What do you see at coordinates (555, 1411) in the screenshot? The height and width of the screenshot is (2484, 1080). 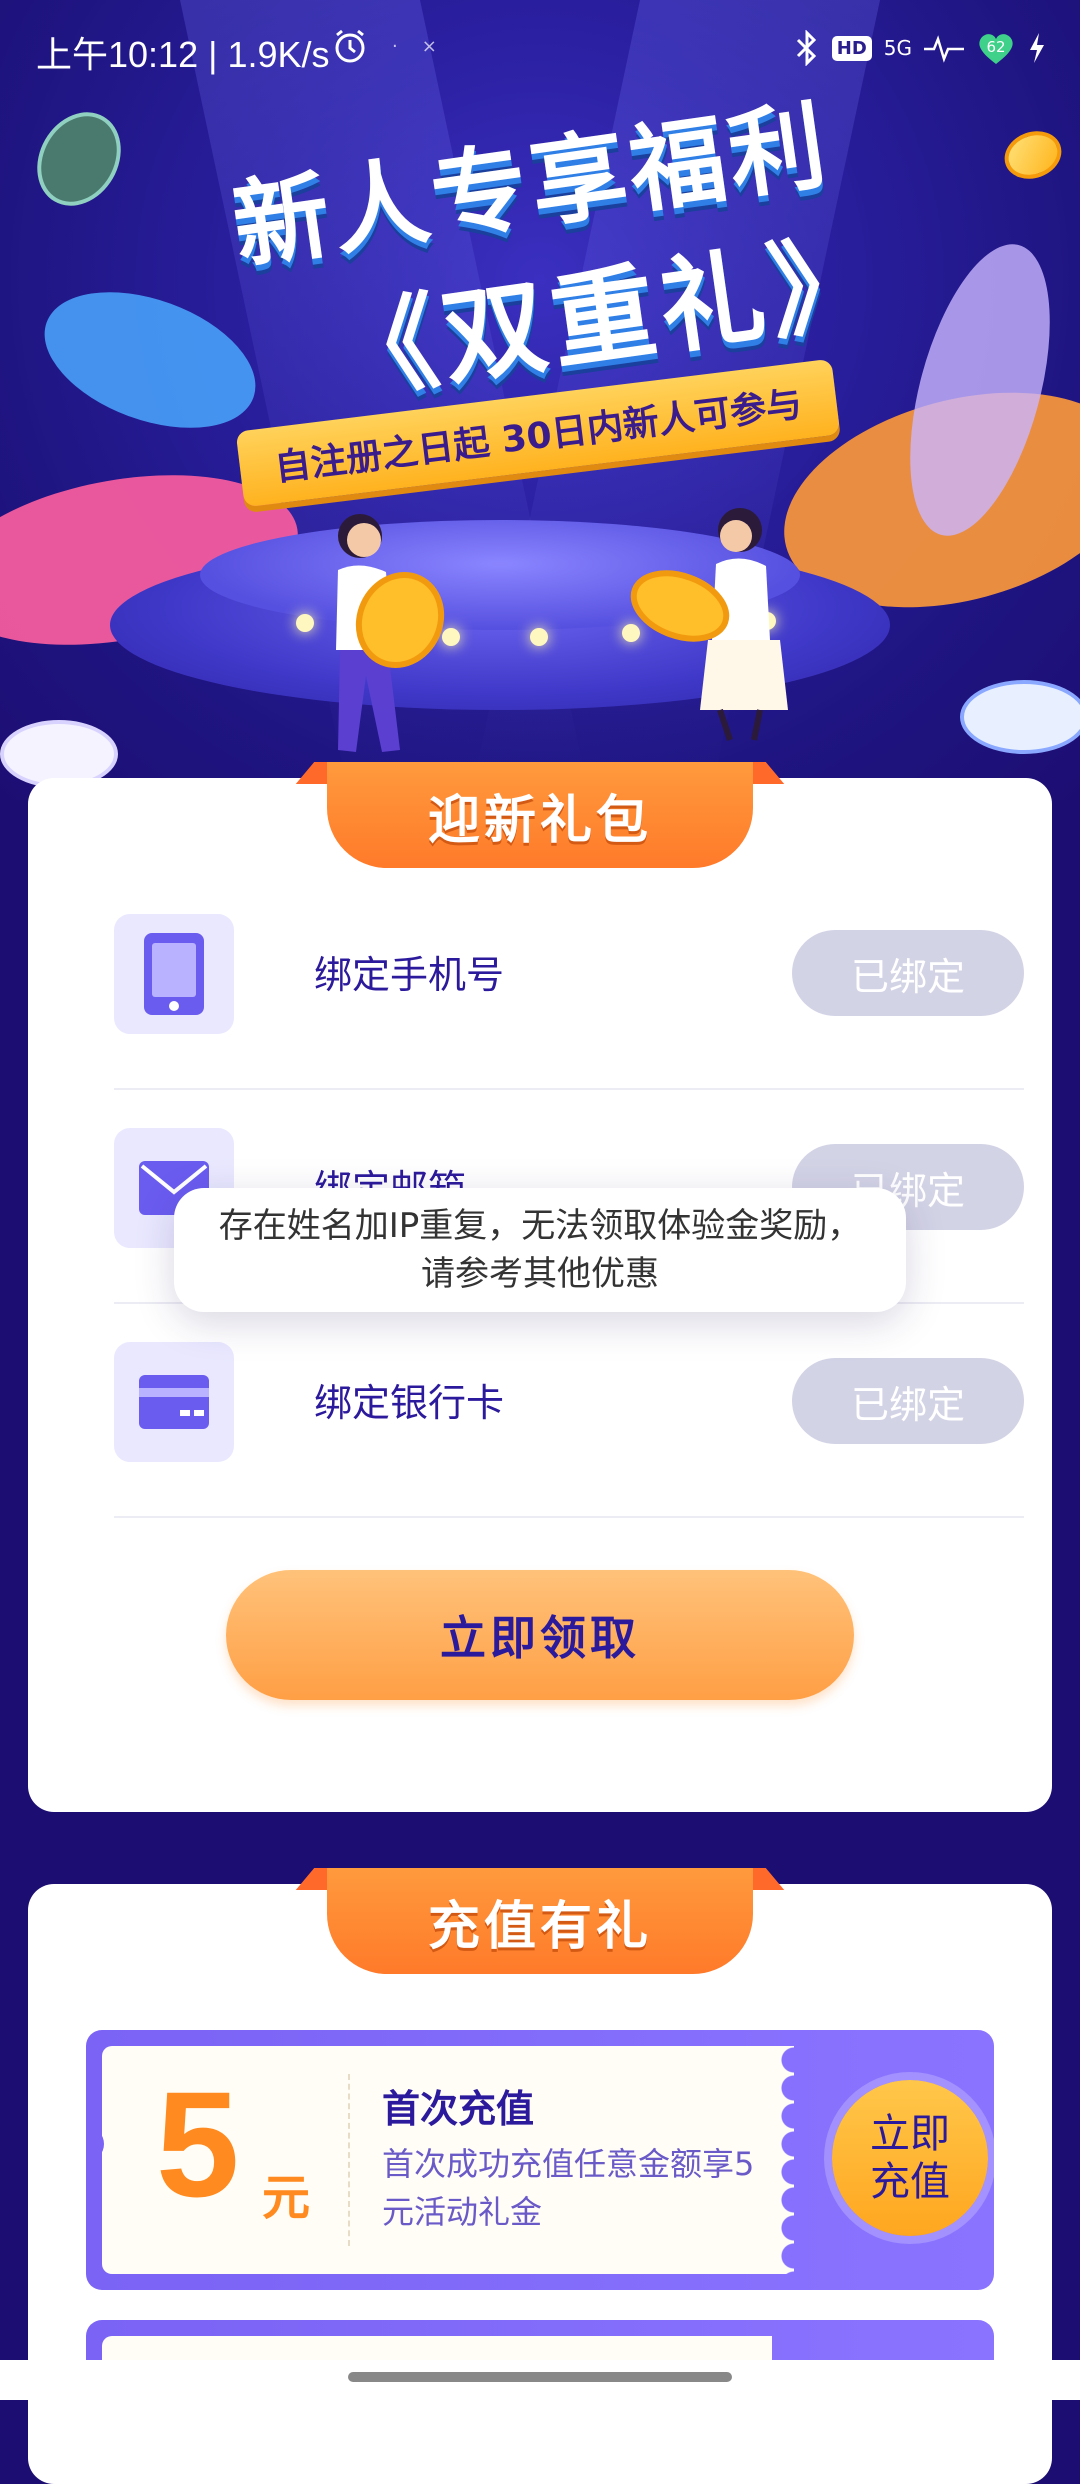 I see `list-item: 绑定银行卡 已绑定` at bounding box center [555, 1411].